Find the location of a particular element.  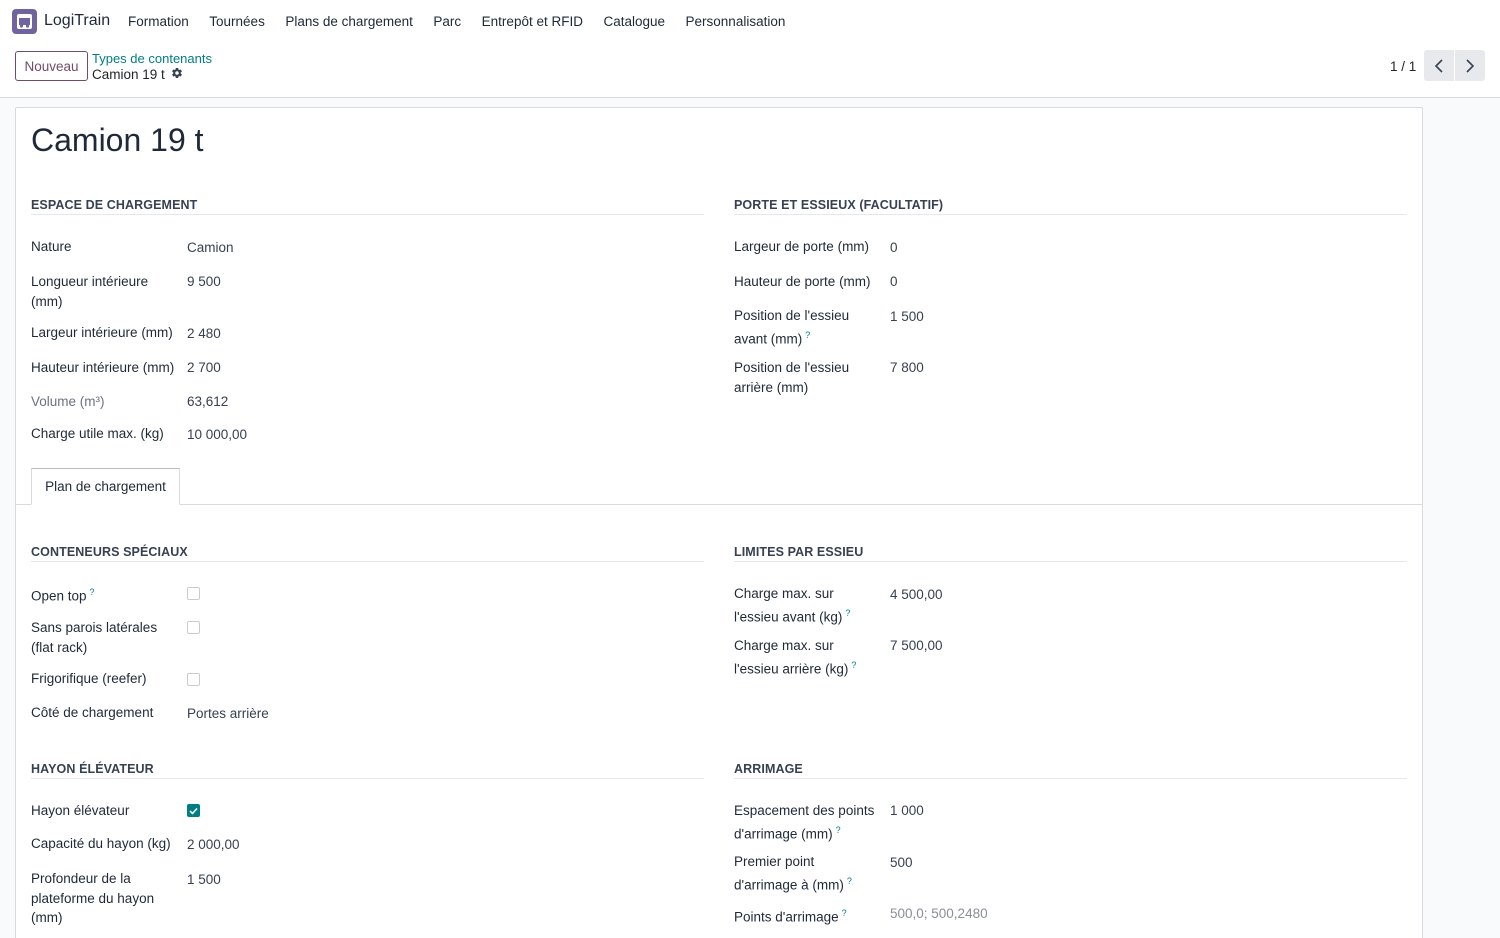

field-label-text: Charge max. sur l'essieu avant (kg) is located at coordinates (788, 605).